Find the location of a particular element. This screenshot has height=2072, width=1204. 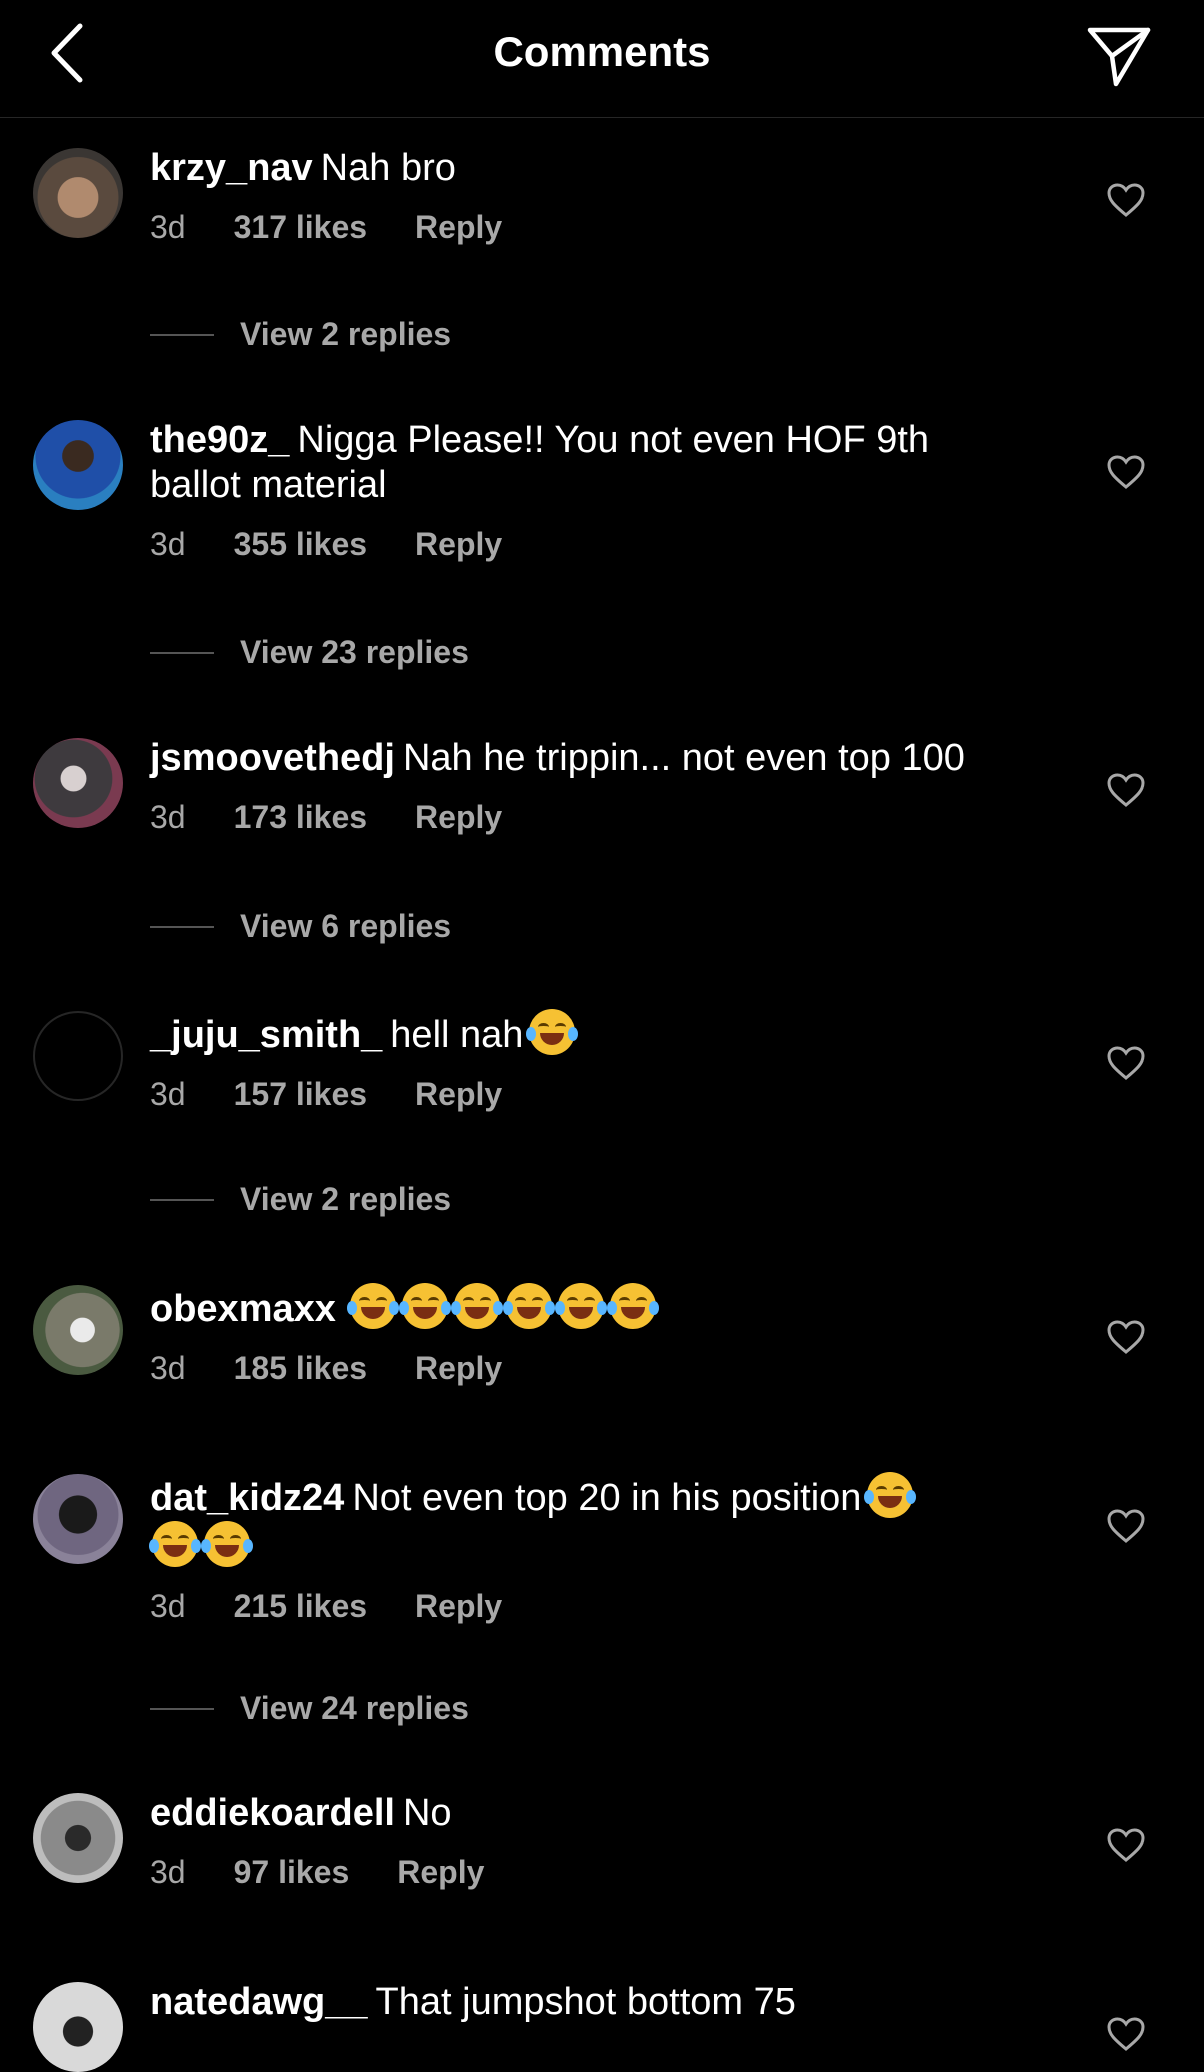

comment-text: Nah bro is located at coordinates (388, 168).